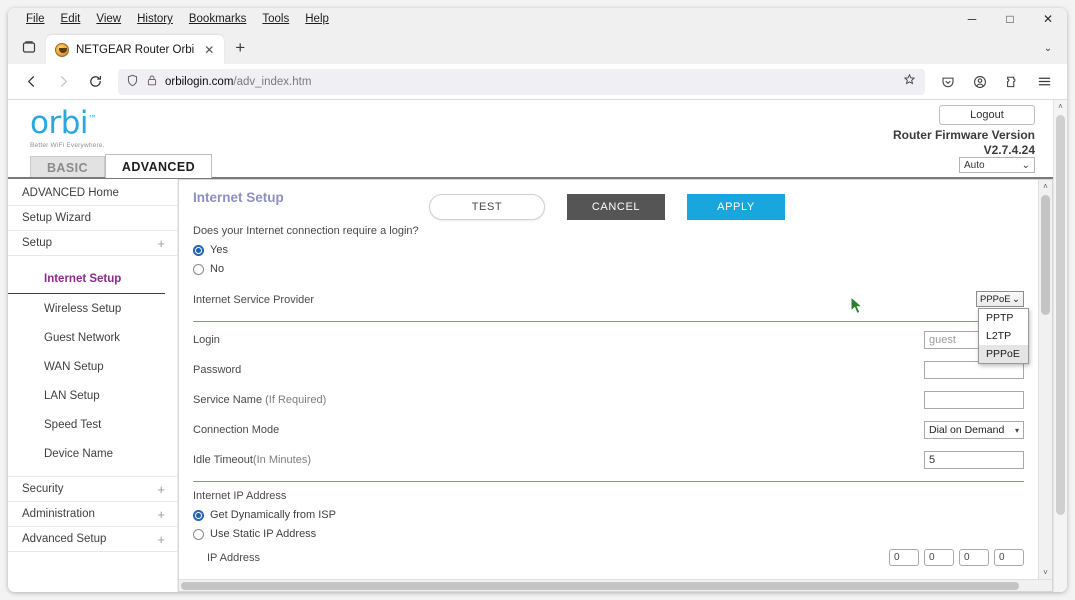 This screenshot has width=1075, height=600. I want to click on idle-timeout-label-sub: (In Minutes), so click(281, 460).